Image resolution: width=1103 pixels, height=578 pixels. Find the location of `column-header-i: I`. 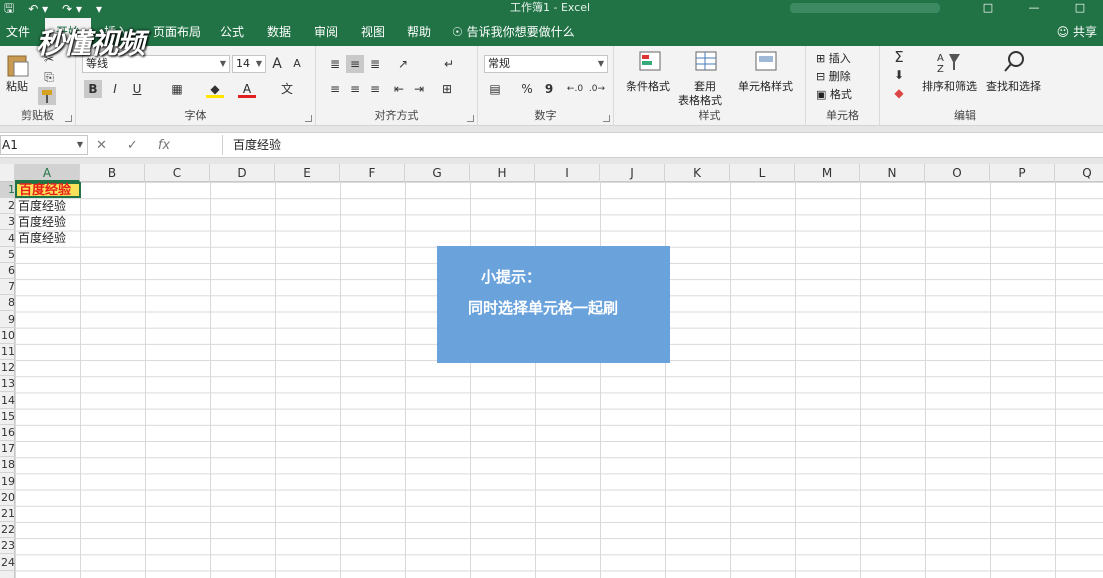

column-header-i: I is located at coordinates (567, 173).